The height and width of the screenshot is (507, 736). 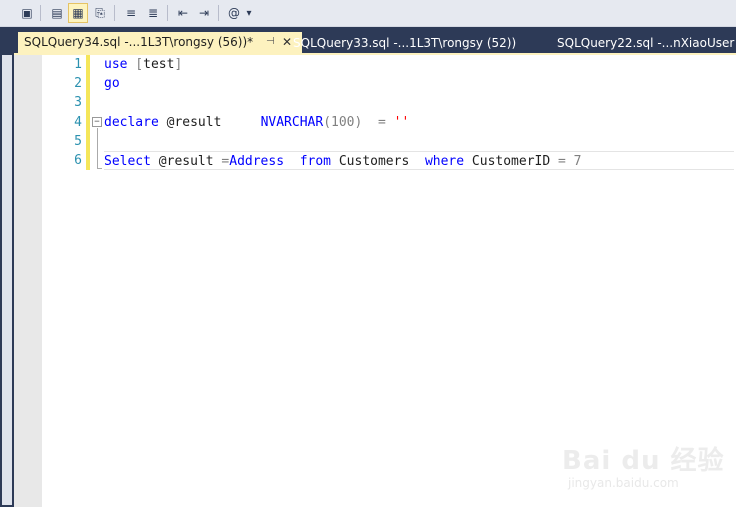 What do you see at coordinates (97, 122) in the screenshot?
I see `collapse-region-icon: −` at bounding box center [97, 122].